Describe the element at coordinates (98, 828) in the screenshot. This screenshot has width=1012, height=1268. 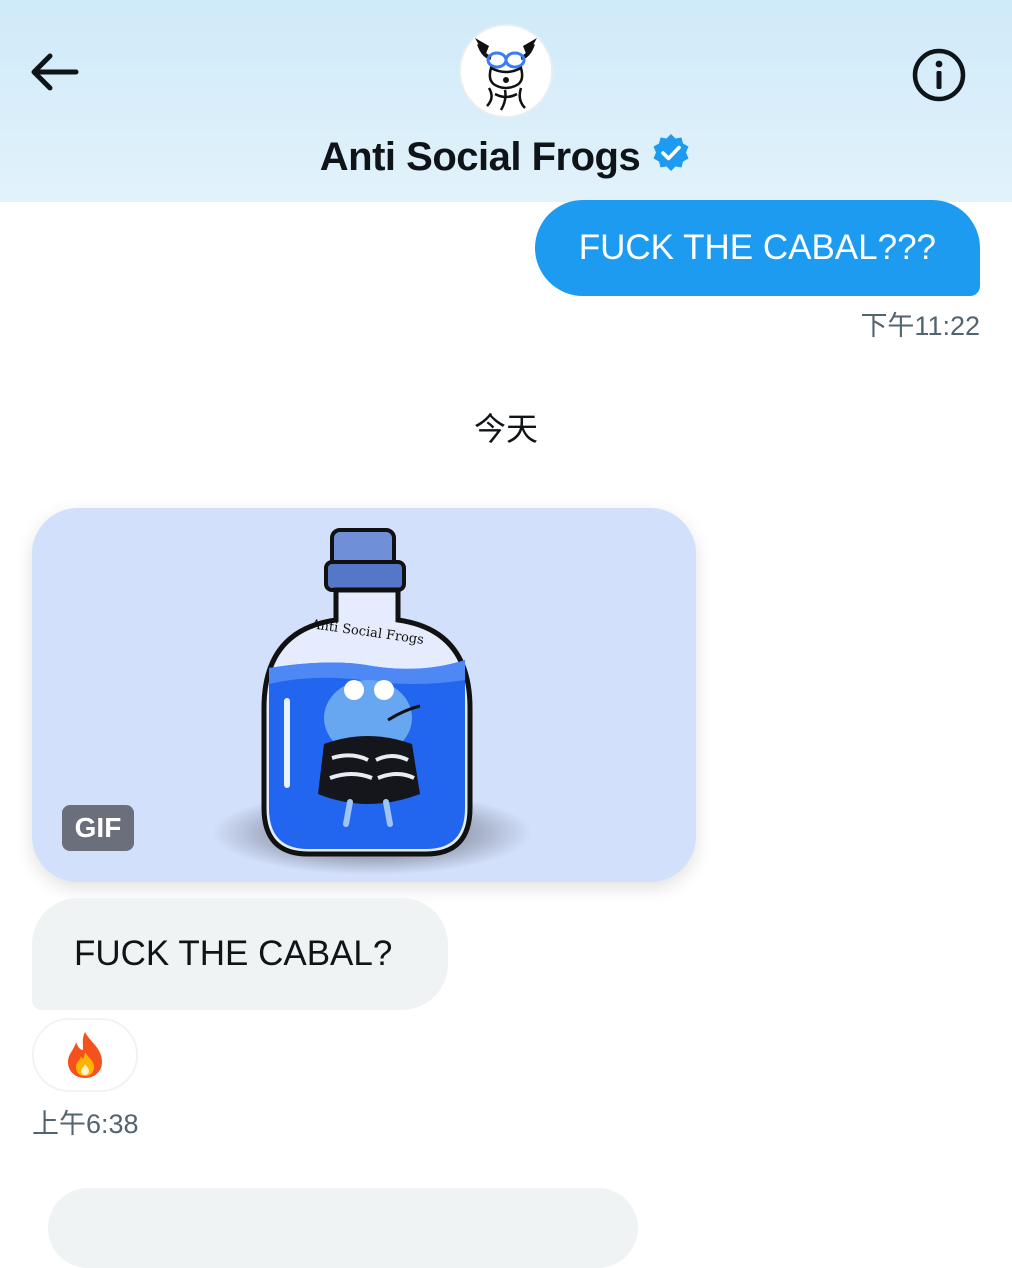
I see `gif-badge: GIF` at that location.